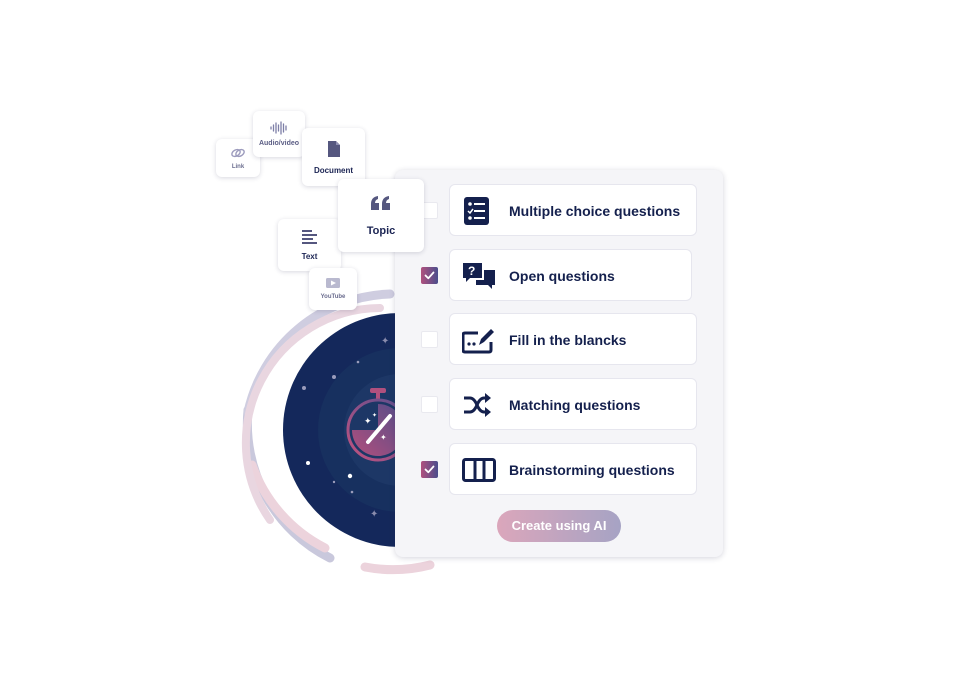  I want to click on document-icon, so click(333, 148).